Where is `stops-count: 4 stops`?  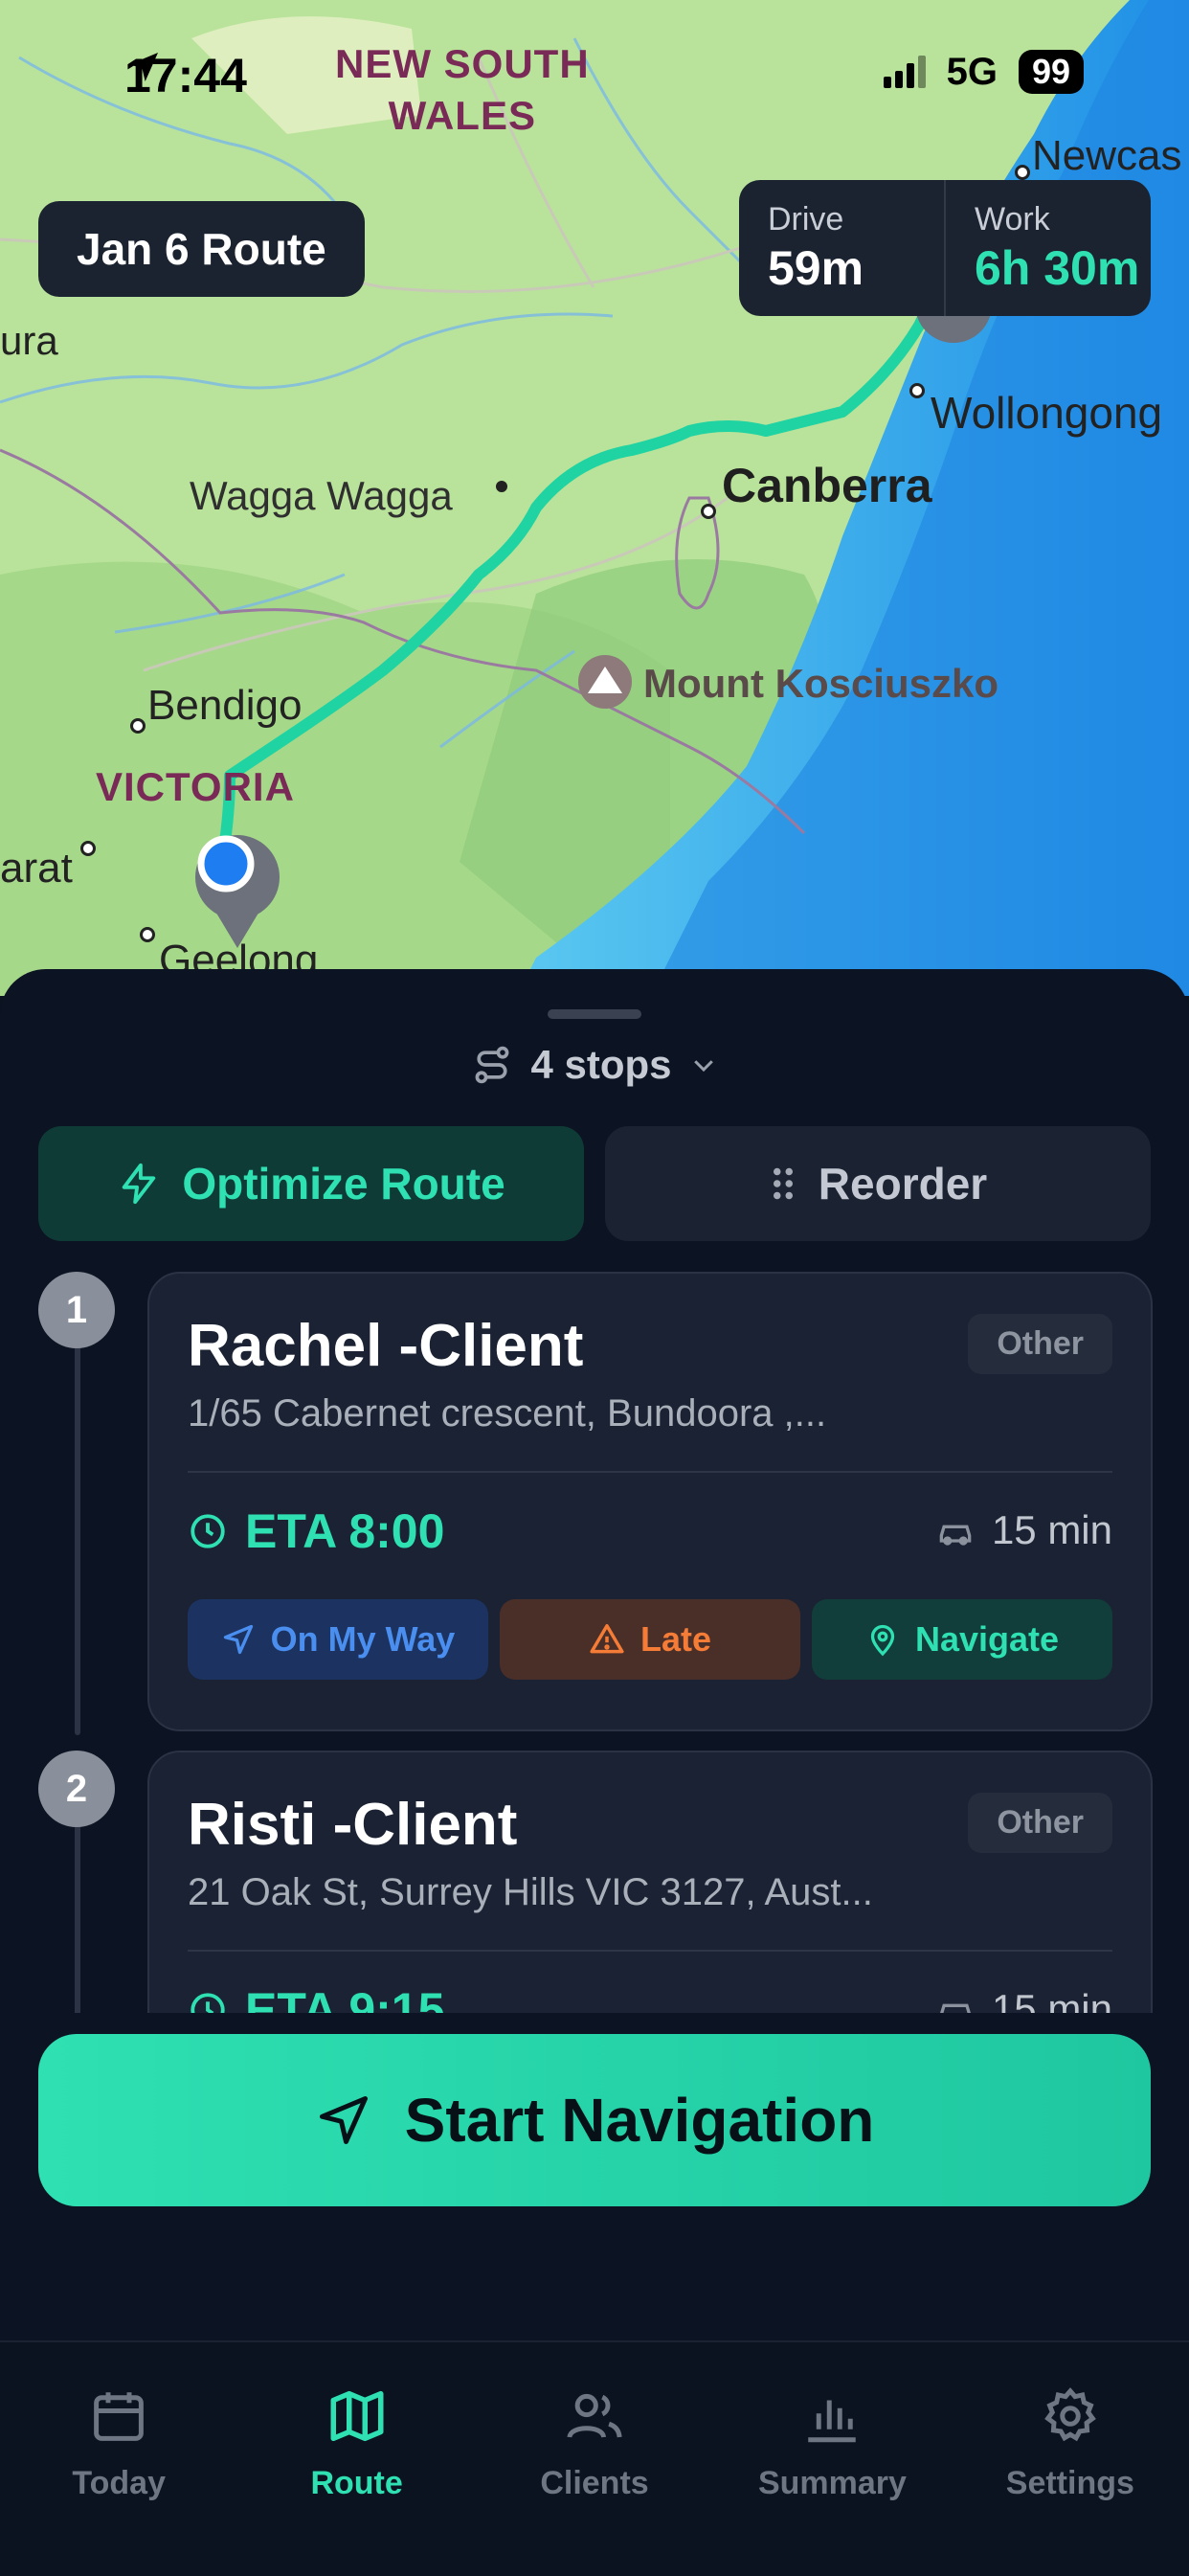
stops-count: 4 stops is located at coordinates (601, 1064).